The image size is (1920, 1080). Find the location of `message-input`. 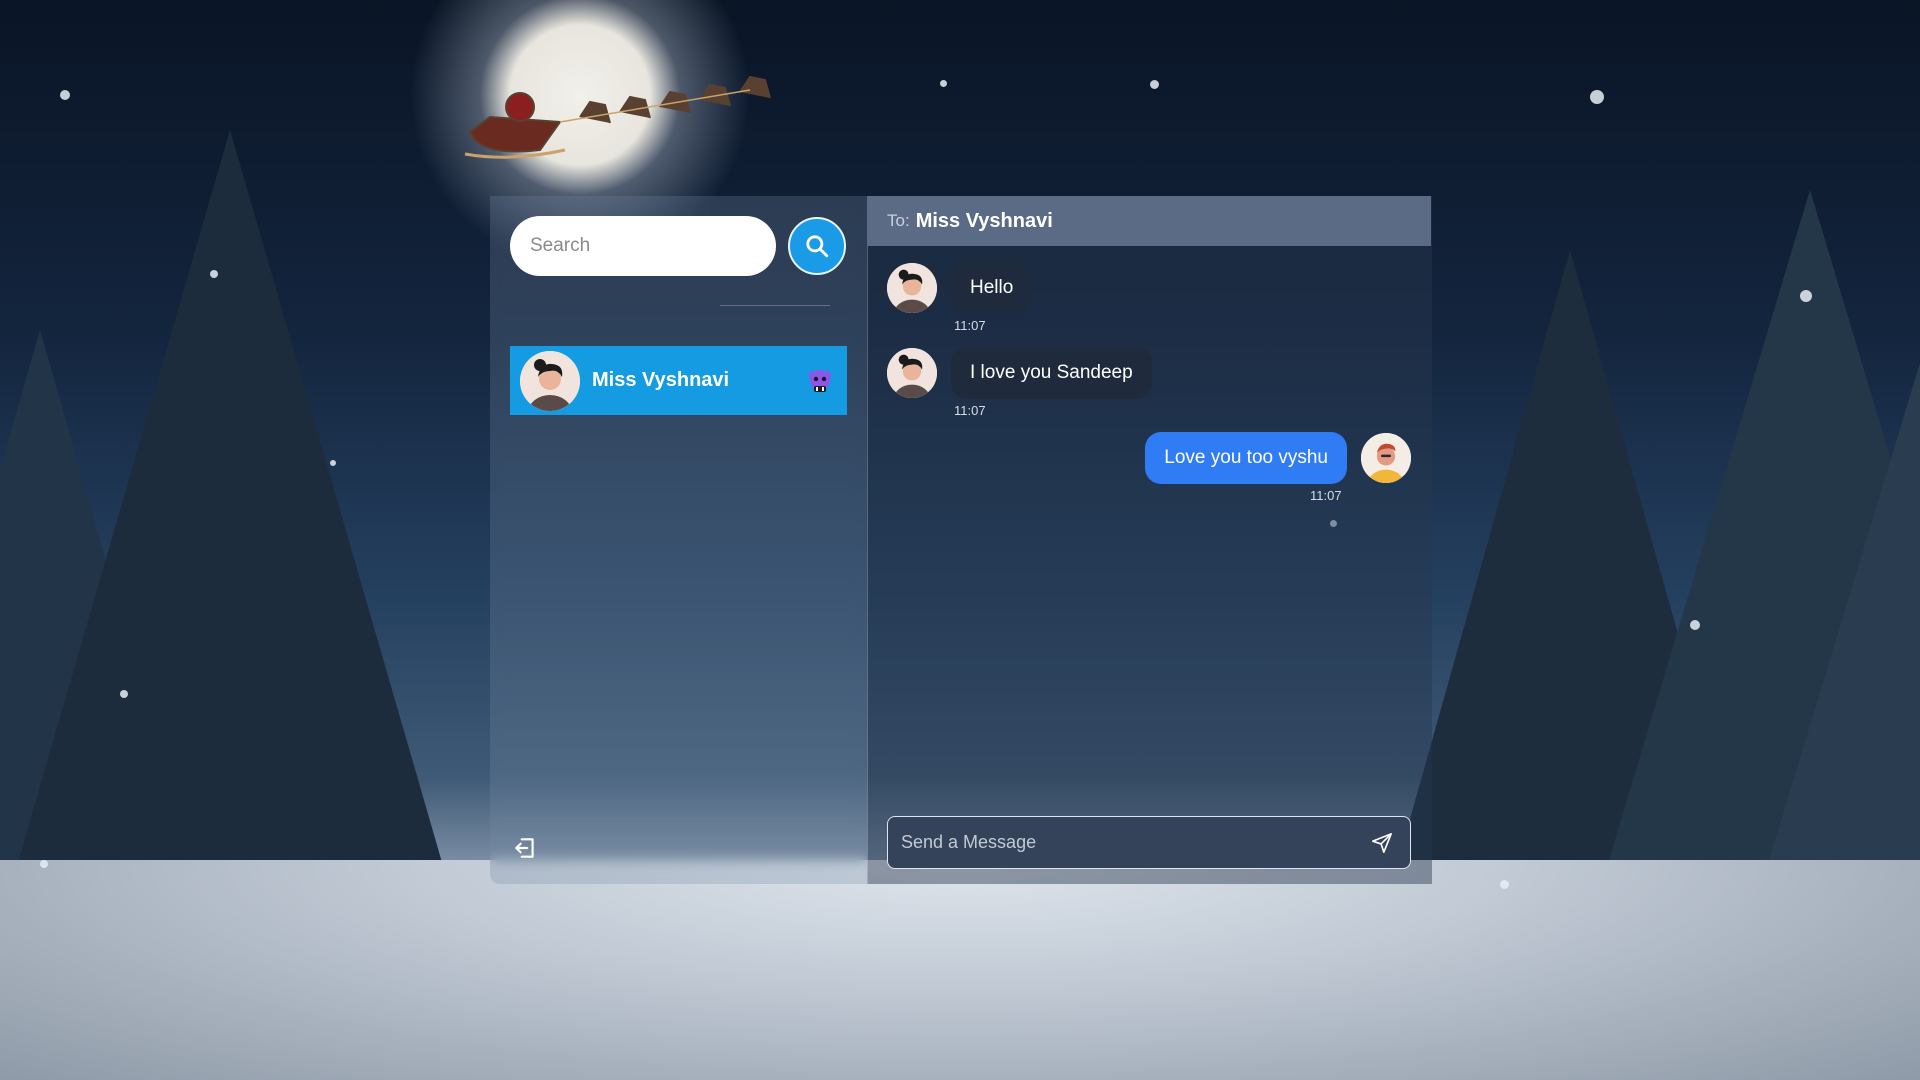

message-input is located at coordinates (1125, 842).